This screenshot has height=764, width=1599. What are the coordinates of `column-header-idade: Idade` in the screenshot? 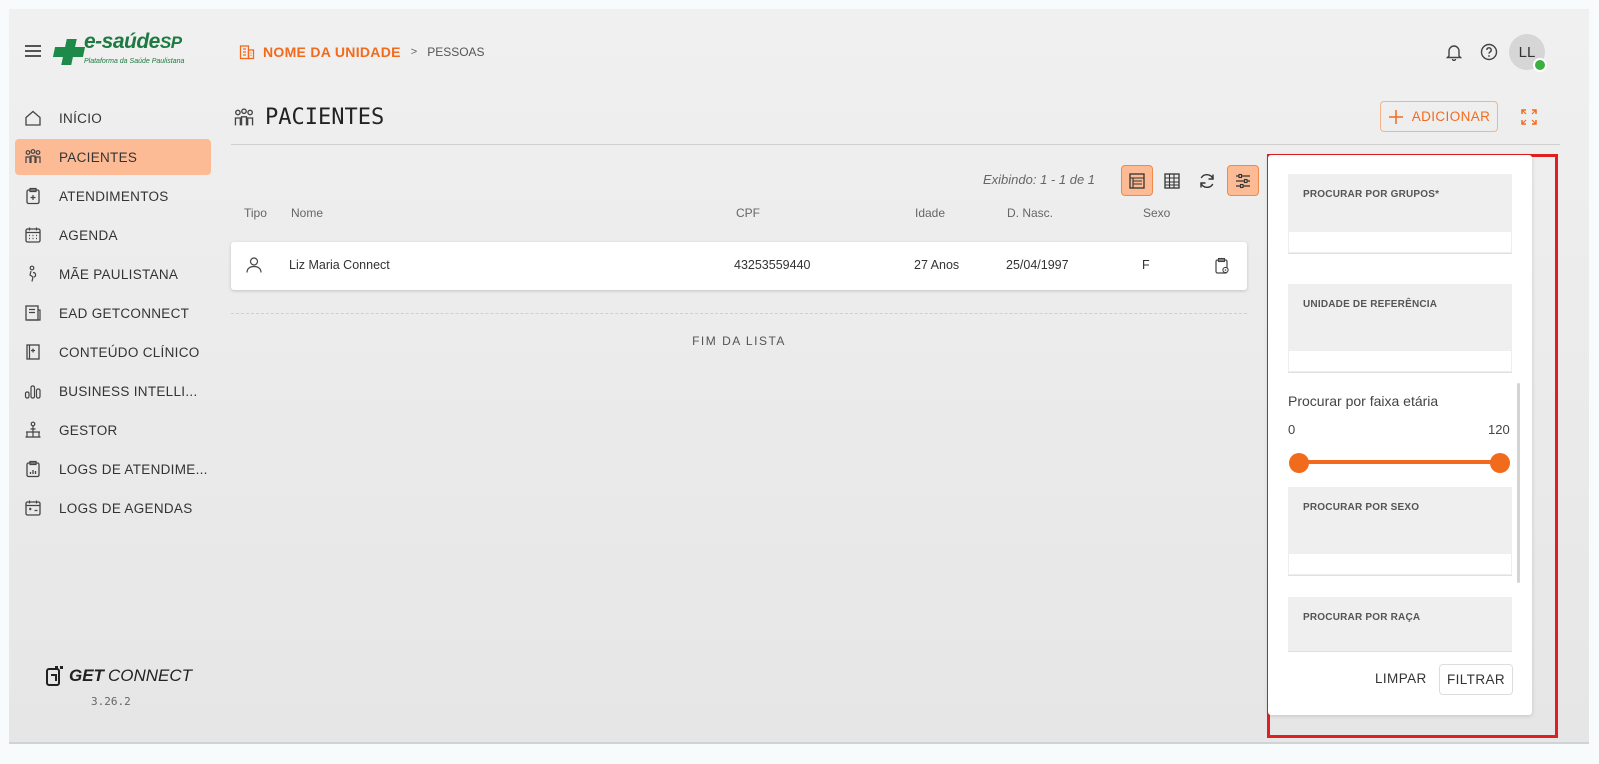 It's located at (930, 213).